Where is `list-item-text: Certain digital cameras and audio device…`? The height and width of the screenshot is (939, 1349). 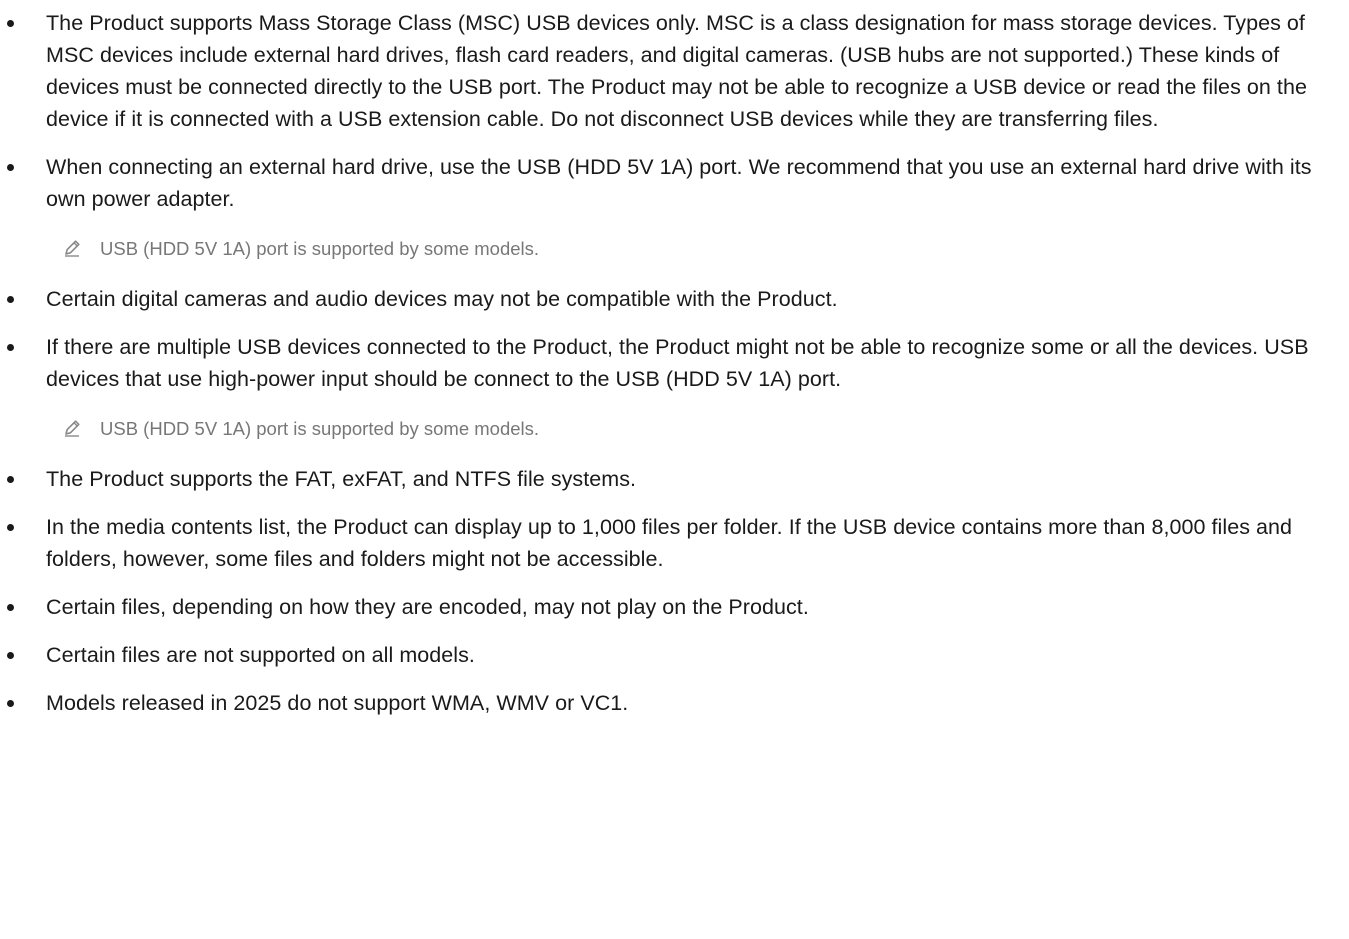 list-item-text: Certain digital cameras and audio device… is located at coordinates (442, 299).